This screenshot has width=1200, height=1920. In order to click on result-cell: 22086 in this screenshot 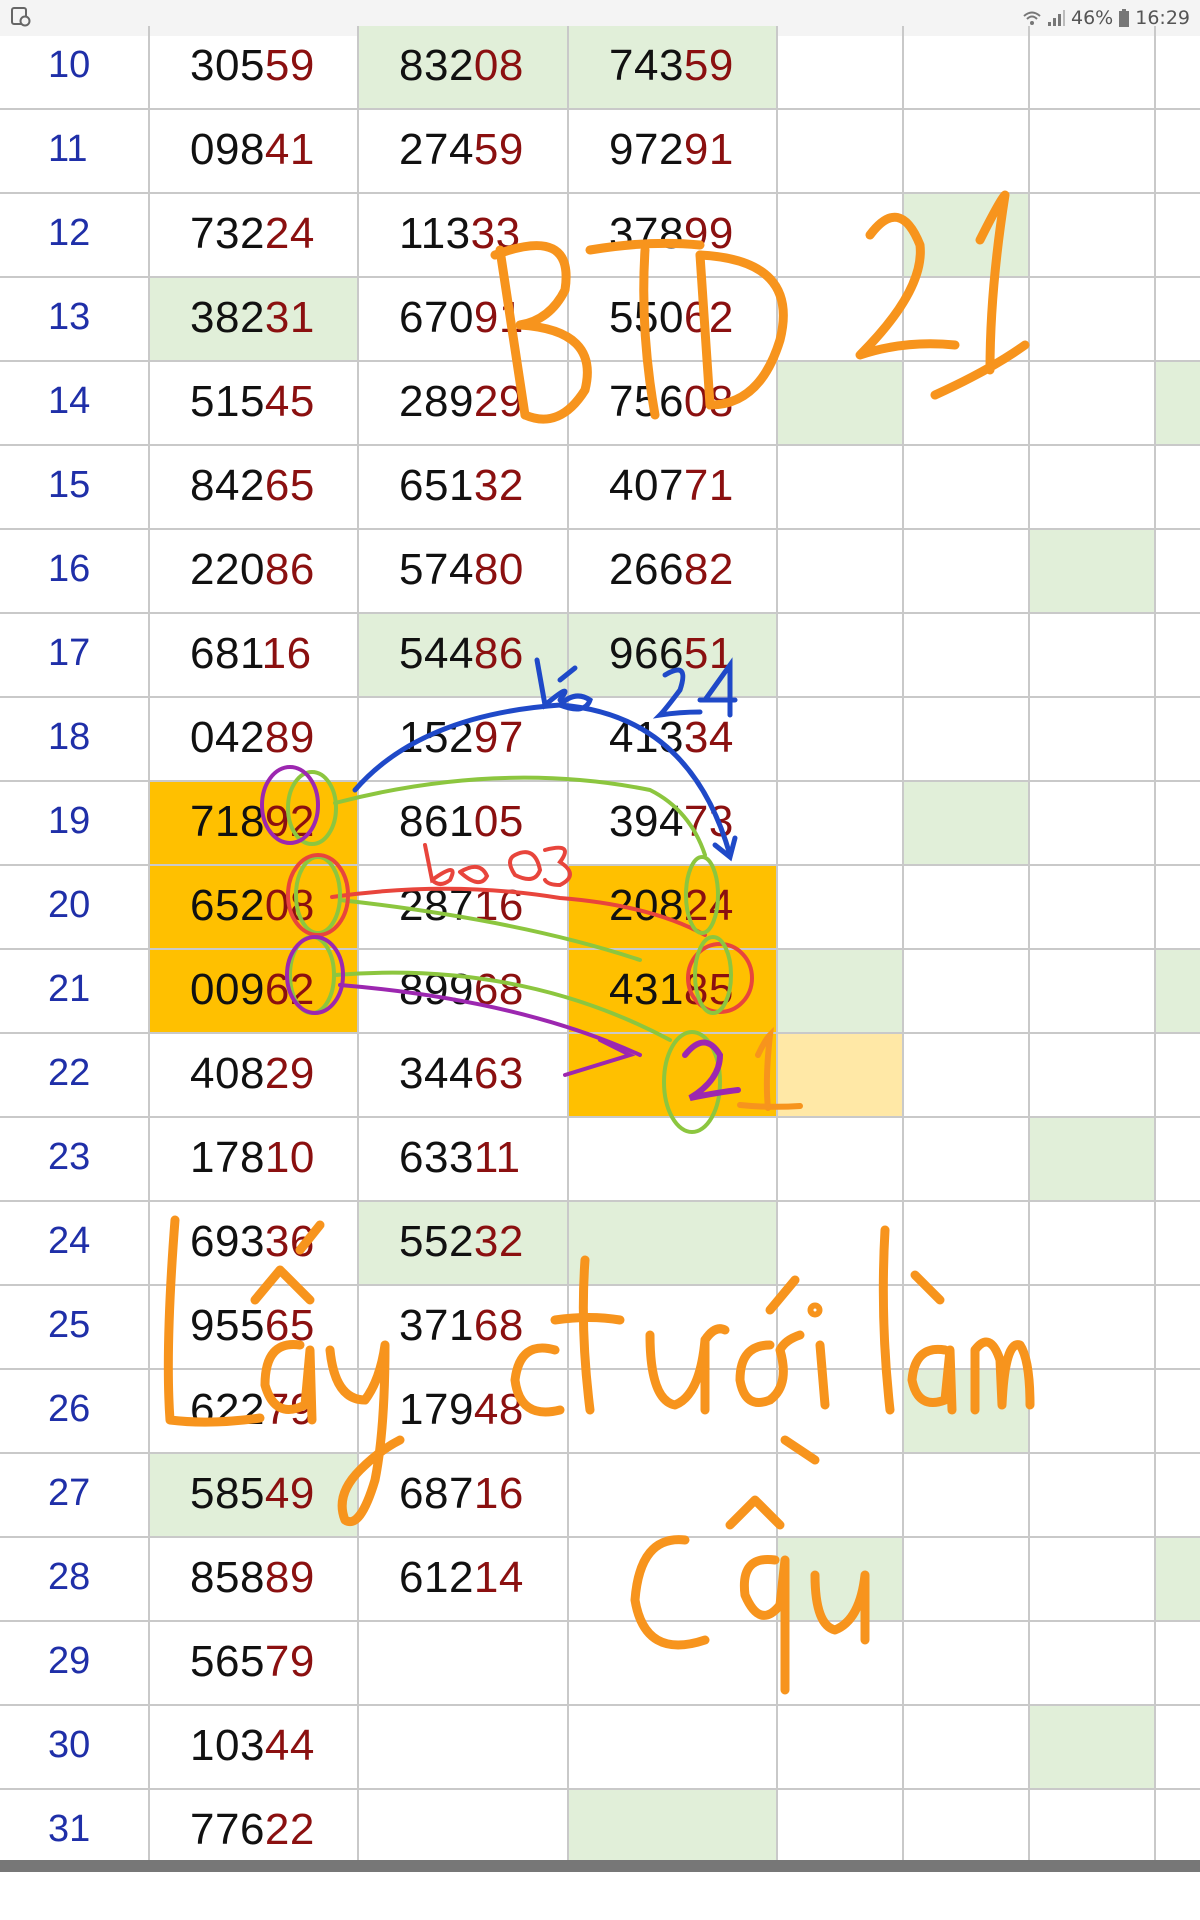, I will do `click(254, 571)`.